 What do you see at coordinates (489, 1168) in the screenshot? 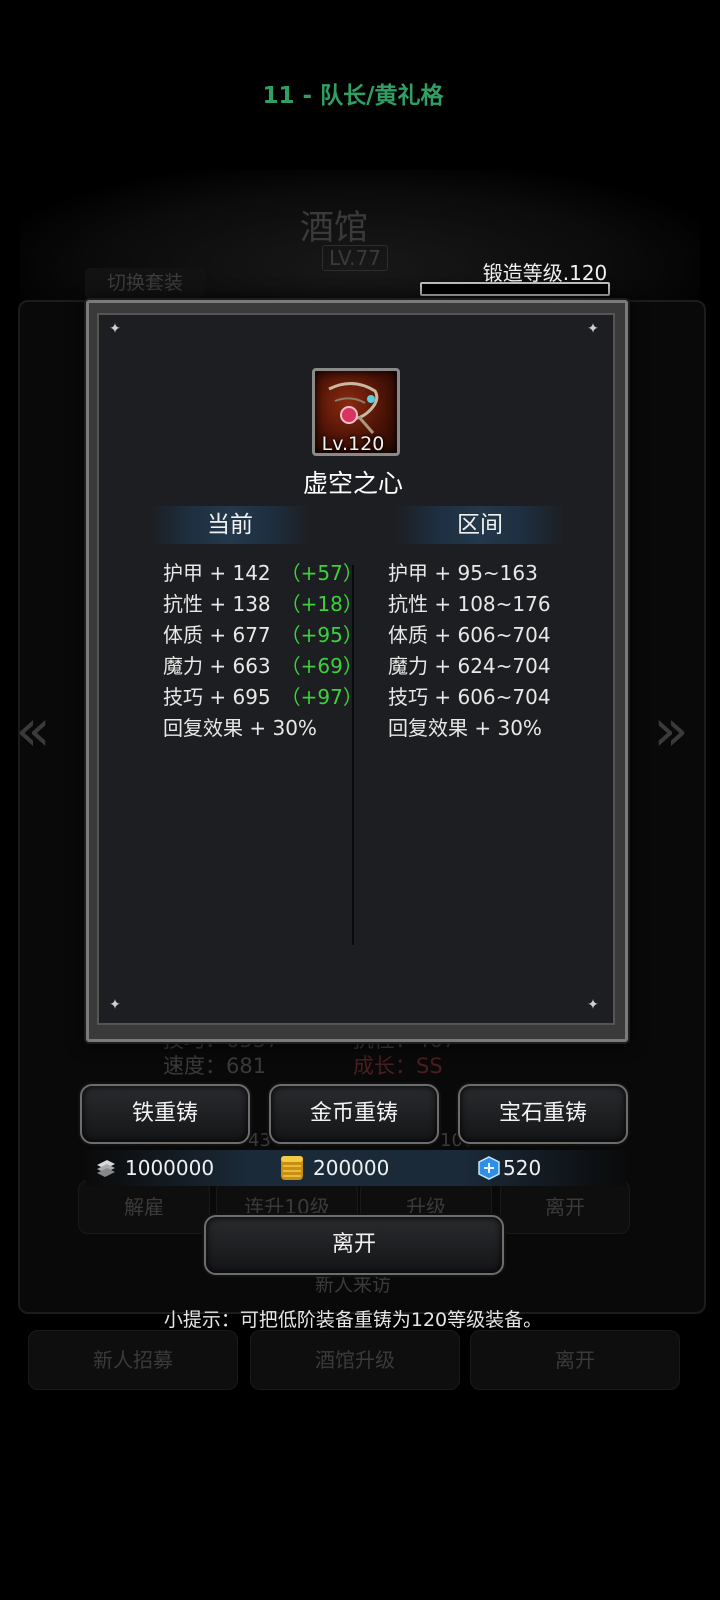
I see `gem-icon` at bounding box center [489, 1168].